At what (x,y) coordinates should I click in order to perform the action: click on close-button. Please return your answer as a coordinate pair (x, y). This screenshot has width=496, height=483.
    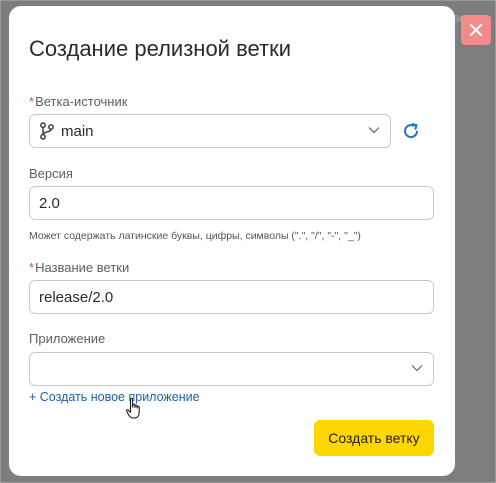
    Looking at the image, I should click on (476, 30).